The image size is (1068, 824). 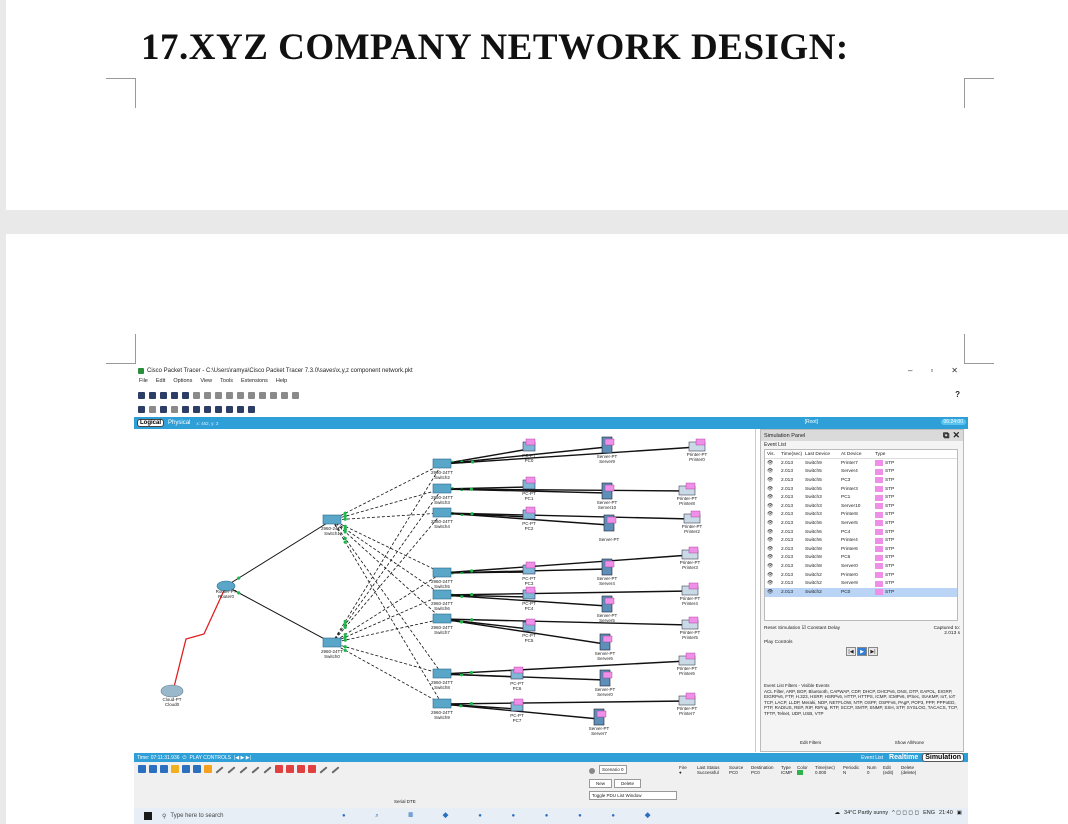 I want to click on freeform-icon, so click(x=229, y=409).